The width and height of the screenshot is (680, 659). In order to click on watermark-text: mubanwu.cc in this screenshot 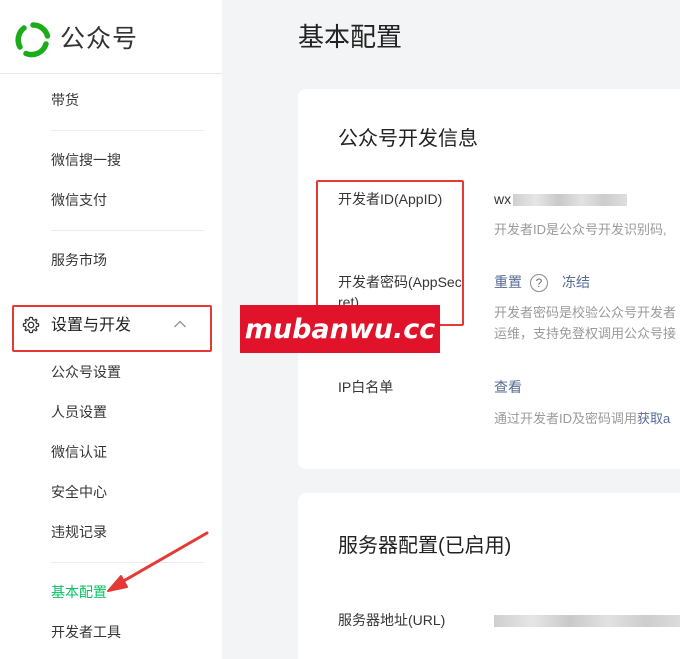, I will do `click(340, 329)`.